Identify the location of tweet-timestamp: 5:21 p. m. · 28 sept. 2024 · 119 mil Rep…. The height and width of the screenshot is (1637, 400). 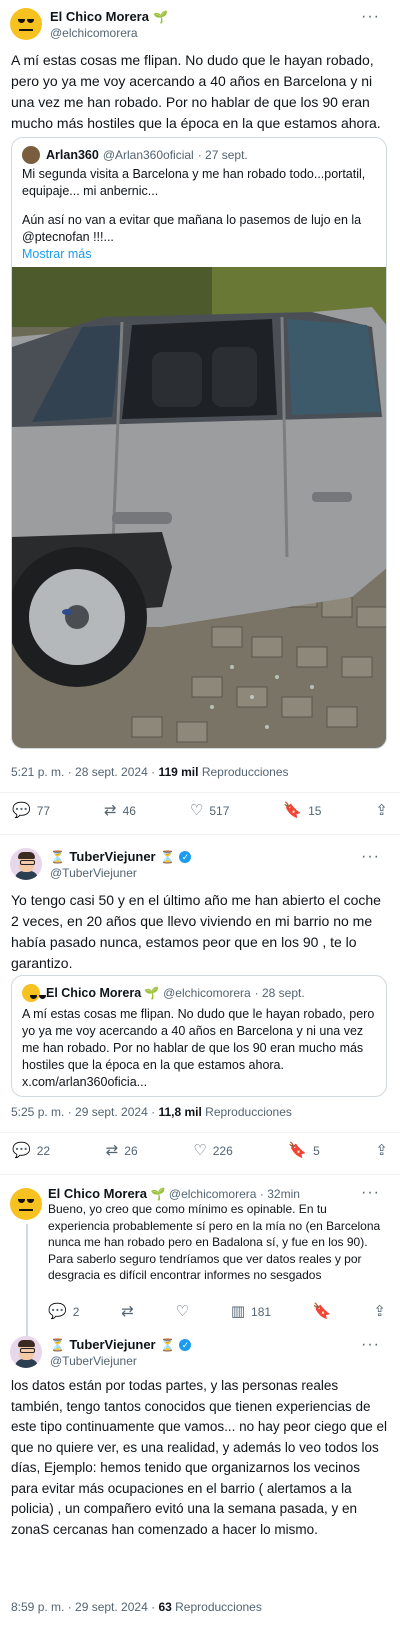
(150, 772).